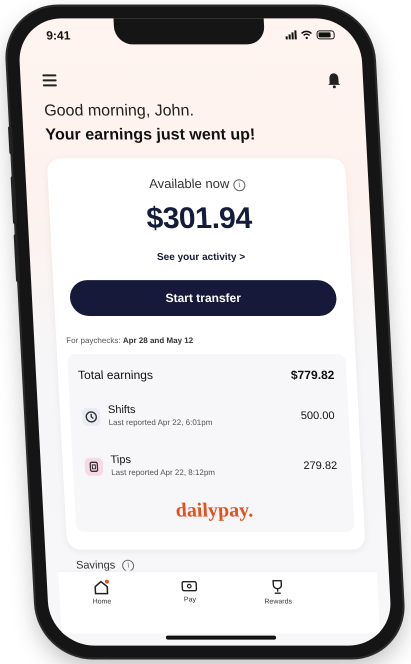 The height and width of the screenshot is (664, 411). What do you see at coordinates (91, 416) in the screenshot?
I see `clock-icon` at bounding box center [91, 416].